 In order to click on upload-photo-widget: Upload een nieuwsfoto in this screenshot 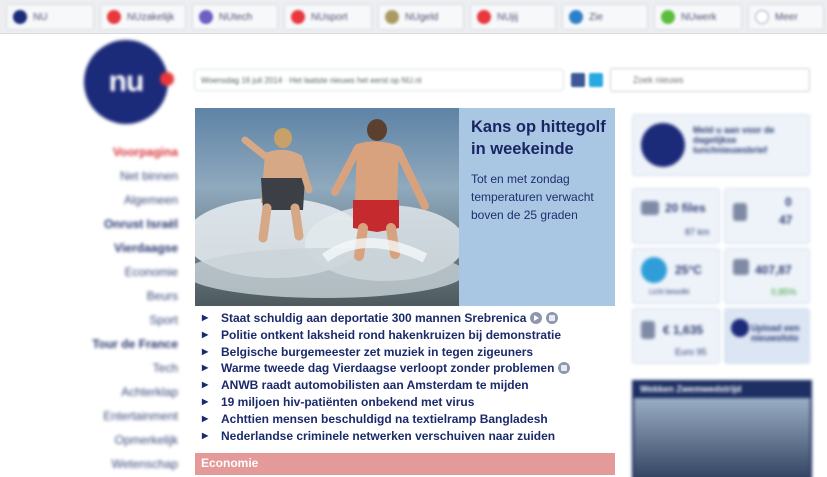, I will do `click(767, 336)`.